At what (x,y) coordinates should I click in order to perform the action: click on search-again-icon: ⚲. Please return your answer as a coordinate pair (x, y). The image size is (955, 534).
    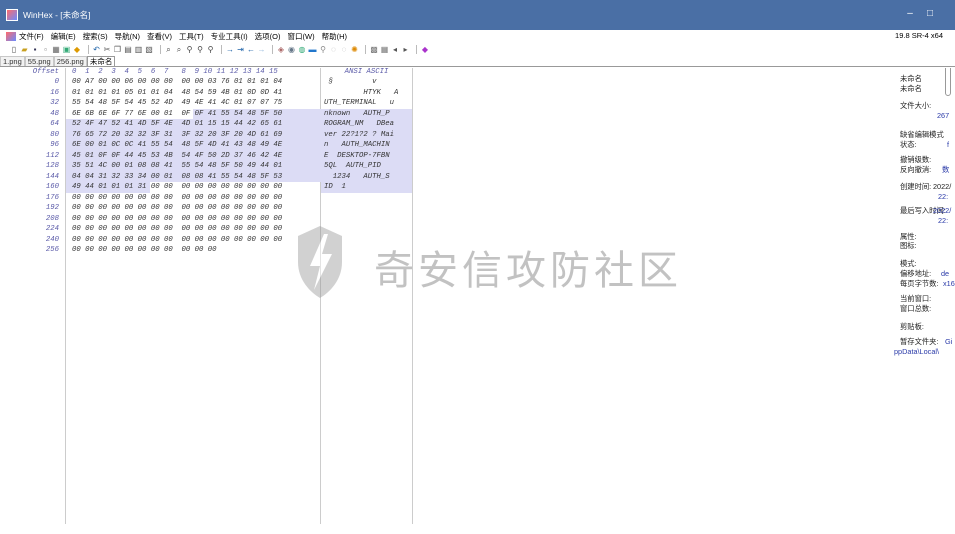
    Looking at the image, I should click on (211, 49).